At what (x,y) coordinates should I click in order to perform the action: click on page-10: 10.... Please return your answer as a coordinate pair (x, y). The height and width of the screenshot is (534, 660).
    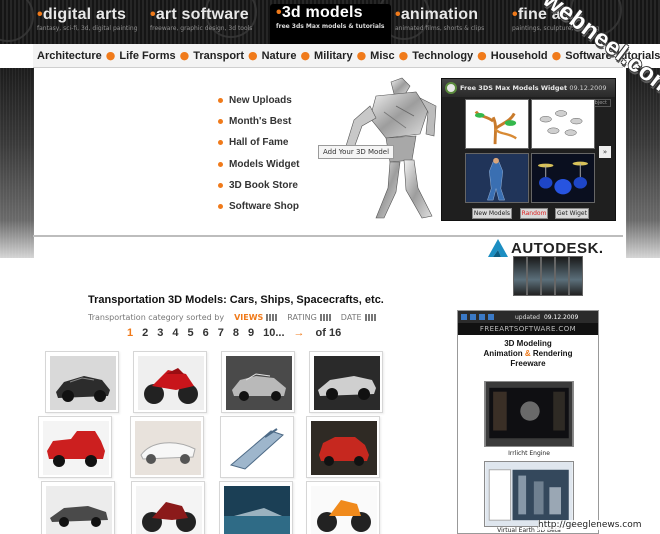
    Looking at the image, I should click on (273, 333).